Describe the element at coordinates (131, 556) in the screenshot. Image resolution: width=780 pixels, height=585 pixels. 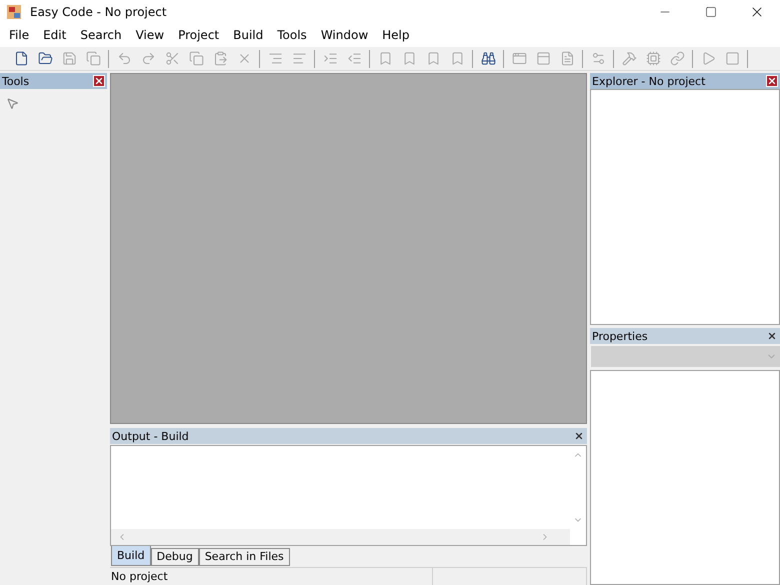
I see `output-tab: Build` at that location.